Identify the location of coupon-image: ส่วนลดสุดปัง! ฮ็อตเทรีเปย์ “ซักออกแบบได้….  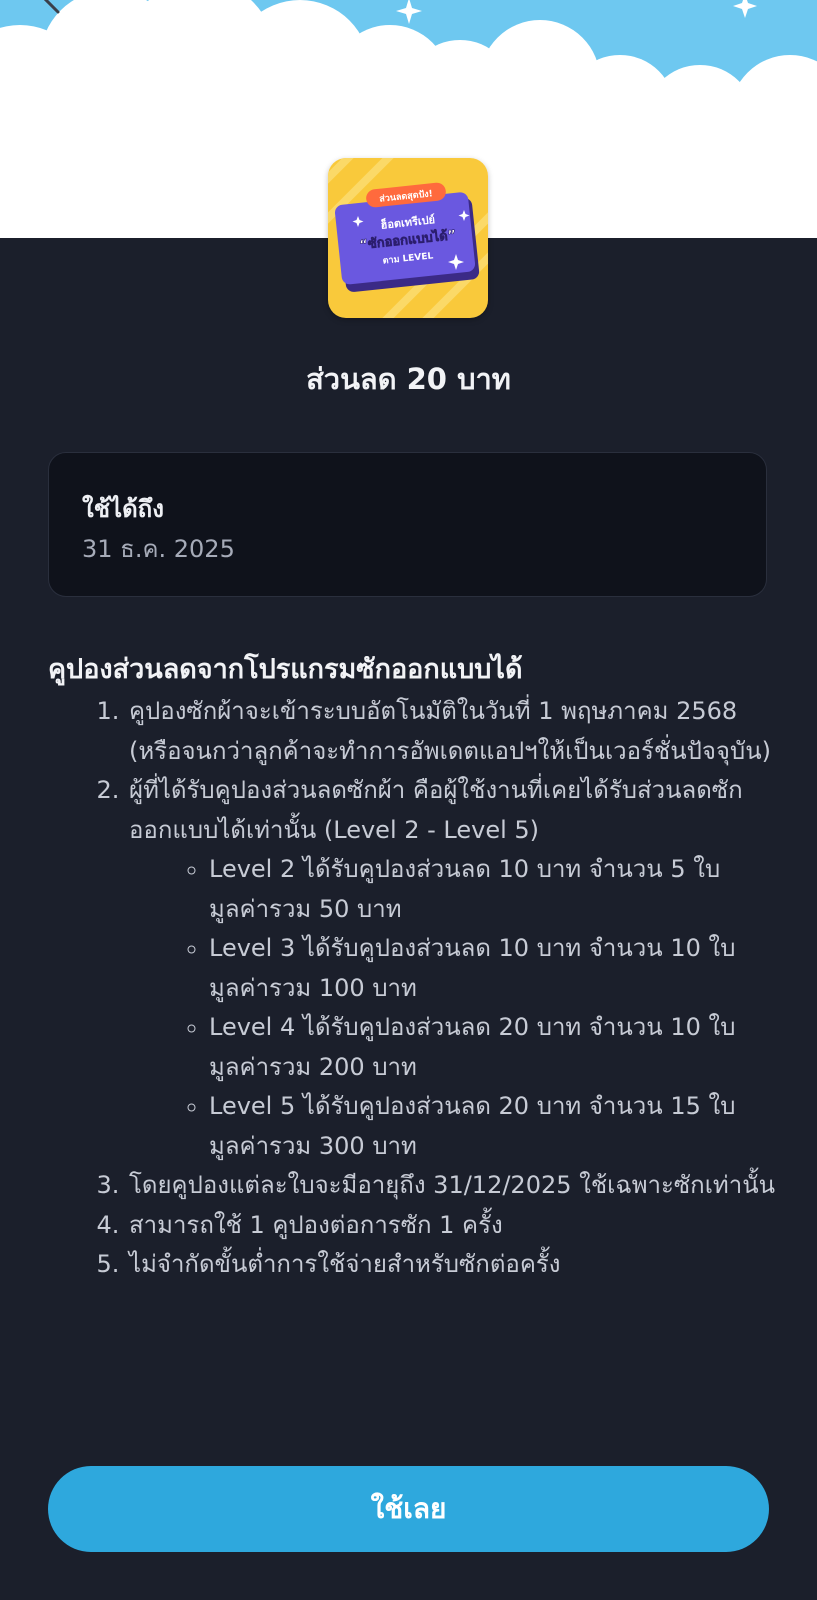
(408, 238).